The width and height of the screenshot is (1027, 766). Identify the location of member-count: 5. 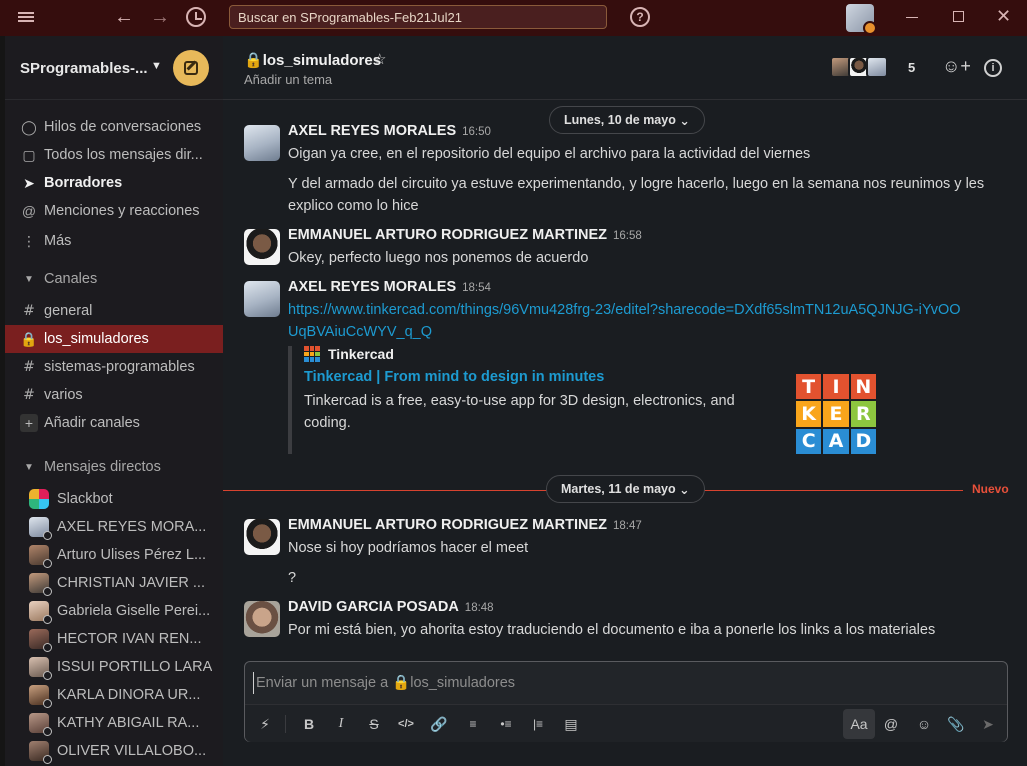
(911, 67).